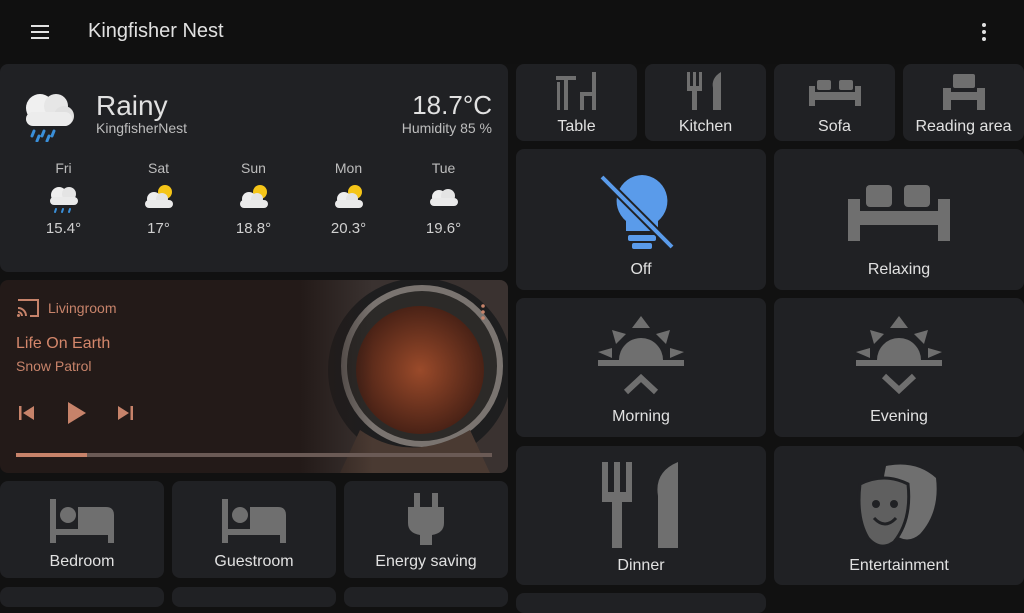 Image resolution: width=1024 pixels, height=613 pixels. What do you see at coordinates (158, 228) in the screenshot?
I see `forecast-temp: 17°` at bounding box center [158, 228].